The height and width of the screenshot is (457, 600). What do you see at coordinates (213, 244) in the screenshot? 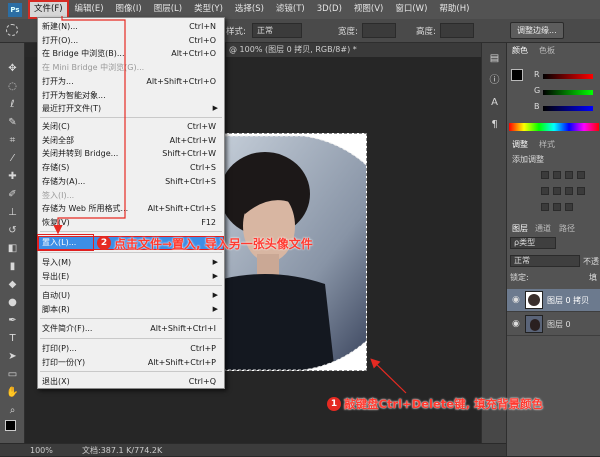
I see `step-2-callout: 点击文件→置入, 导入另一张头像文件` at bounding box center [213, 244].